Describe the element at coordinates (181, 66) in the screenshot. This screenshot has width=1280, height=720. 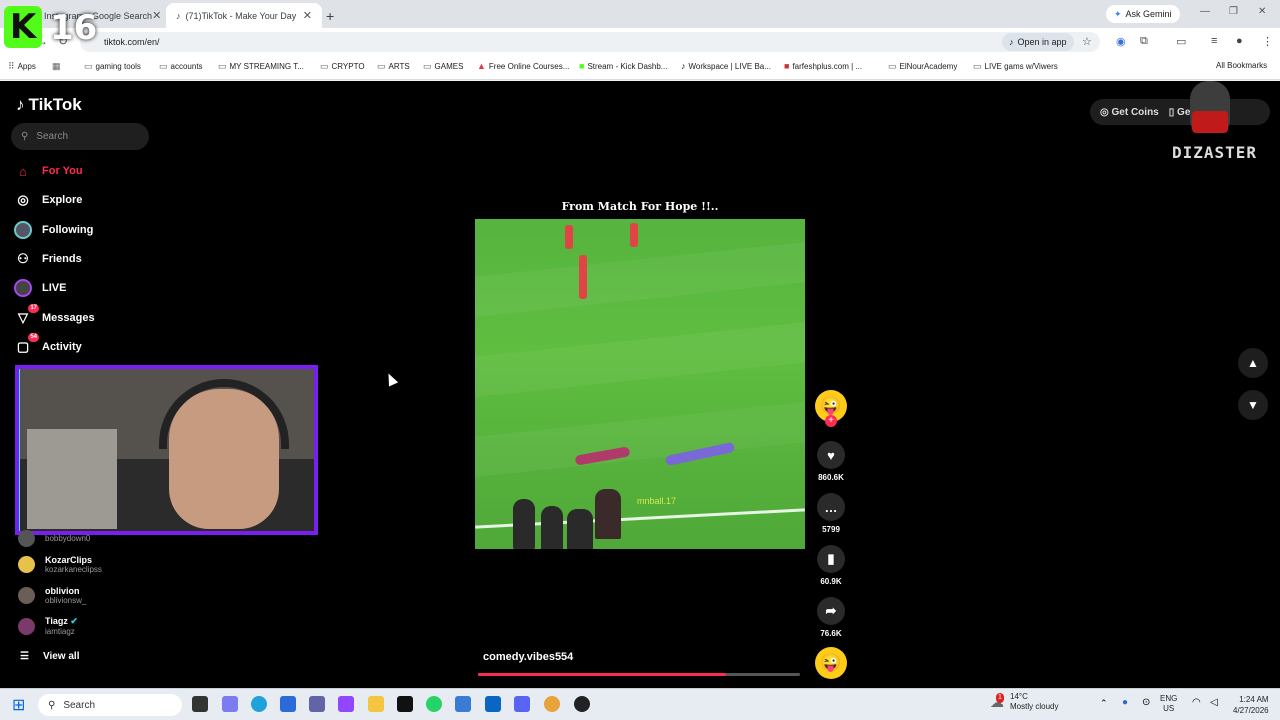
I see `bookmark-folder: ▭ accounts` at that location.